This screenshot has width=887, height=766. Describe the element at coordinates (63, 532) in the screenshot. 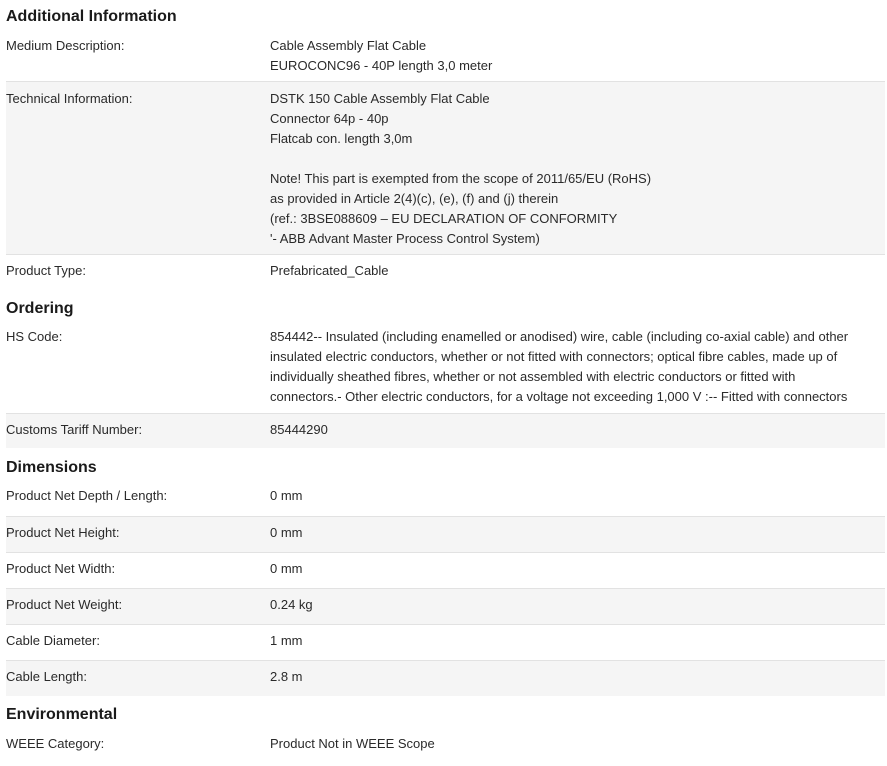

I see `row-label: Product Net Height:` at that location.